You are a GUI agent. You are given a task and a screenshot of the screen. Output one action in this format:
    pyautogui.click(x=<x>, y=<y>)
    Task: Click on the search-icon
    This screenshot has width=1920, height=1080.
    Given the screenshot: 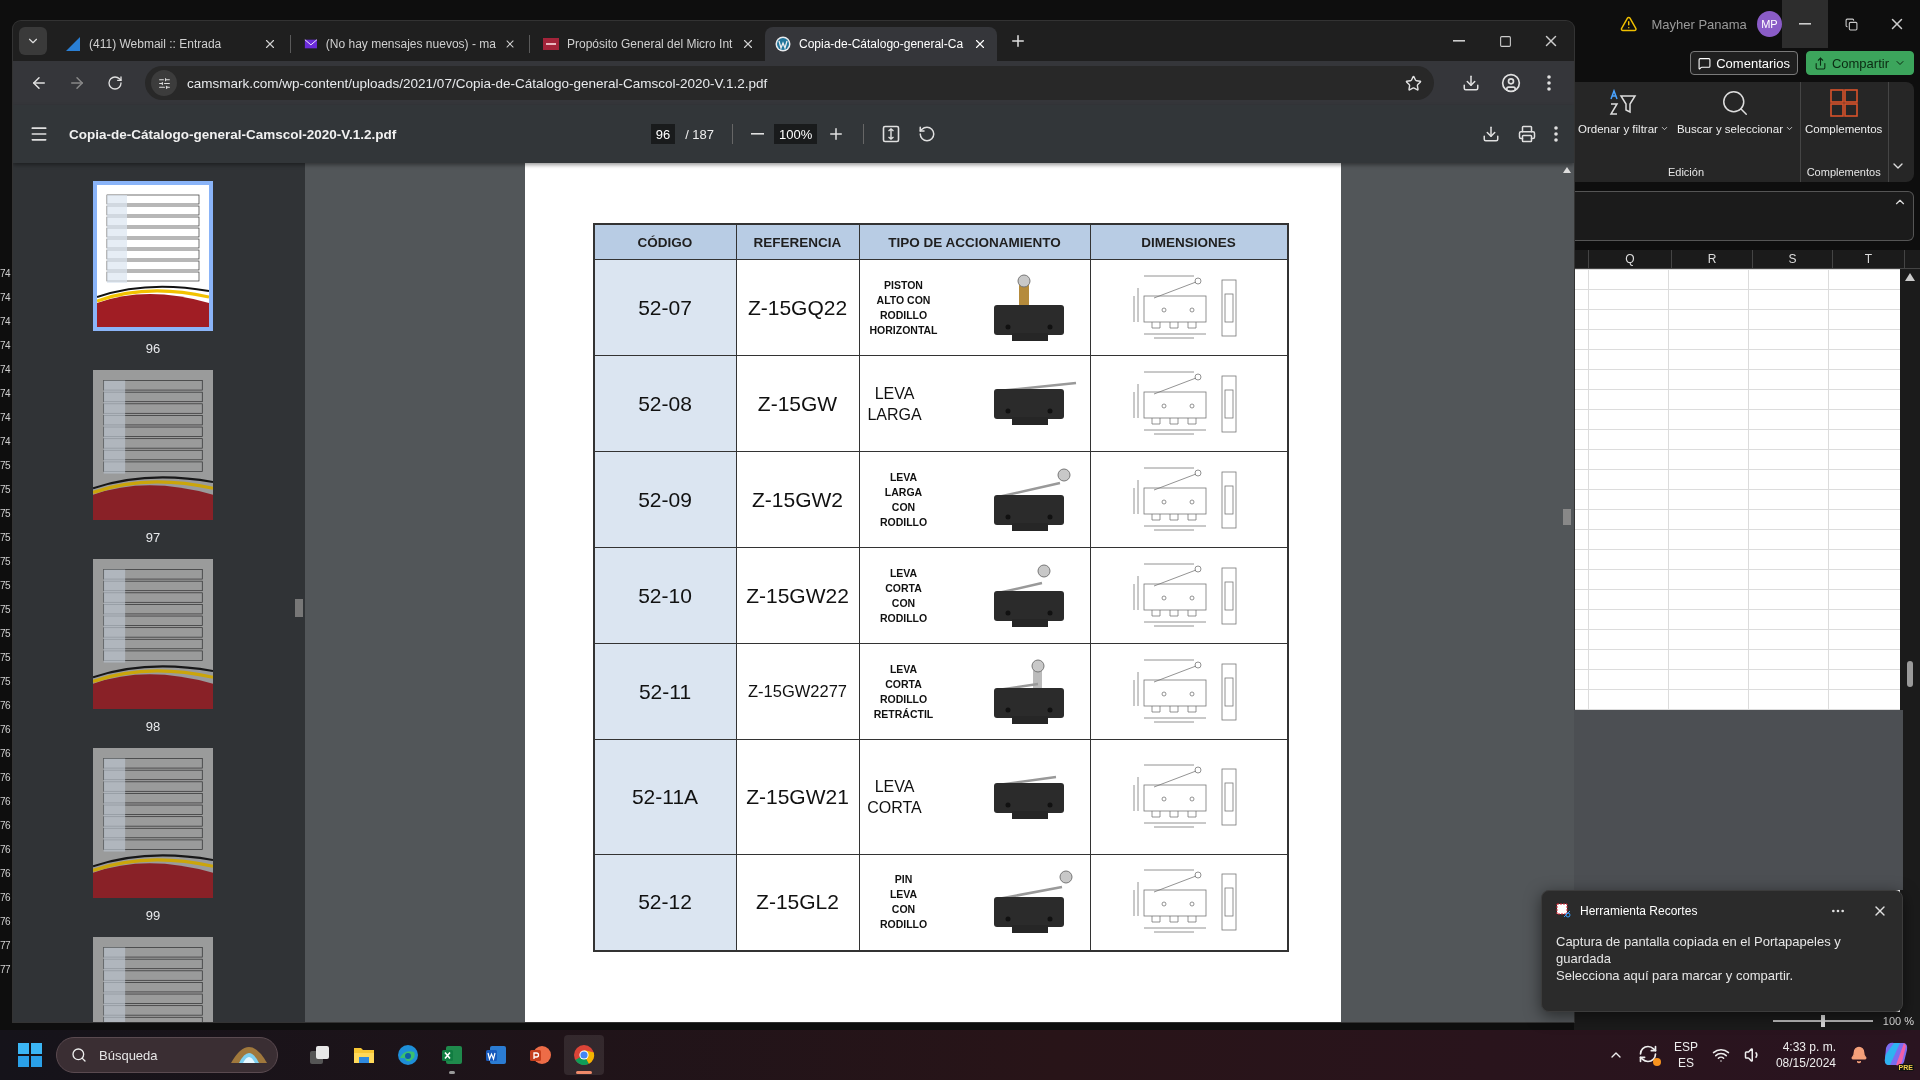 What is the action you would take?
    pyautogui.click(x=79, y=1055)
    